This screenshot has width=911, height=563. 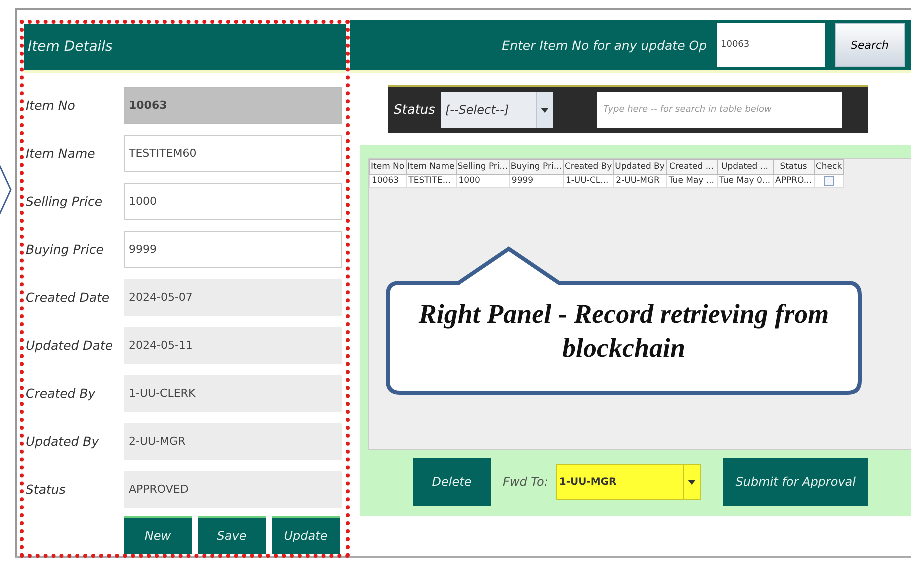 What do you see at coordinates (233, 489) in the screenshot?
I see `input-field: APPROVED` at bounding box center [233, 489].